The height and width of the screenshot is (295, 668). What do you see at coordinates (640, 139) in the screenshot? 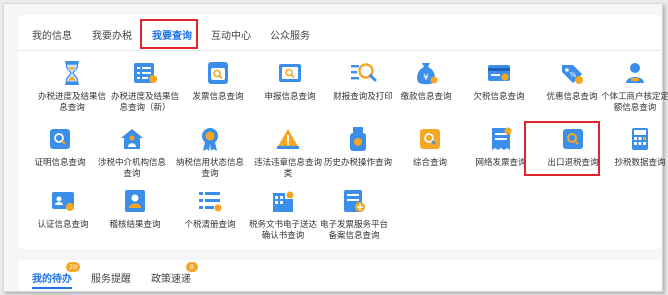
I see `calculator-icon` at bounding box center [640, 139].